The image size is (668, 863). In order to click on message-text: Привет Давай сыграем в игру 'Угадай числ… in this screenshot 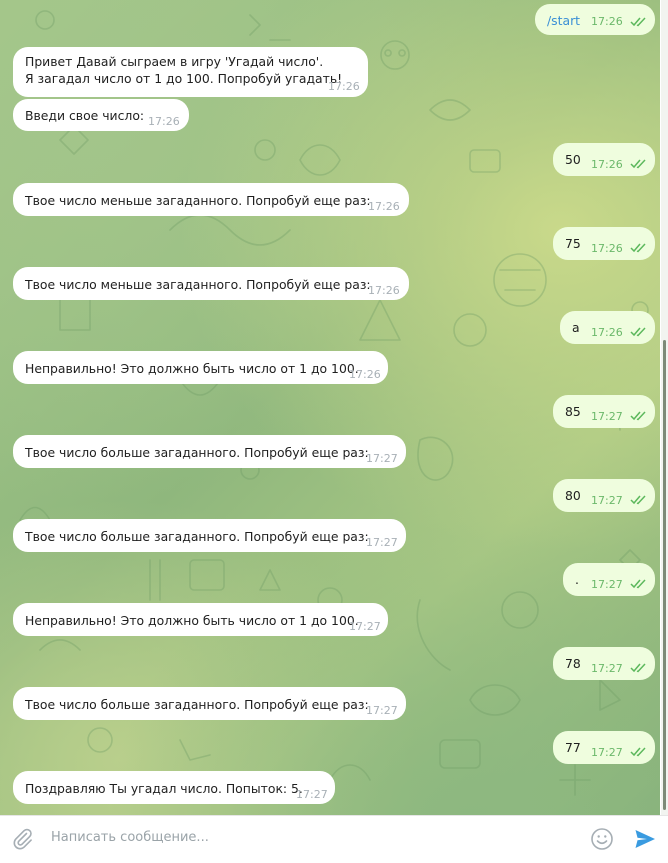, I will do `click(183, 70)`.